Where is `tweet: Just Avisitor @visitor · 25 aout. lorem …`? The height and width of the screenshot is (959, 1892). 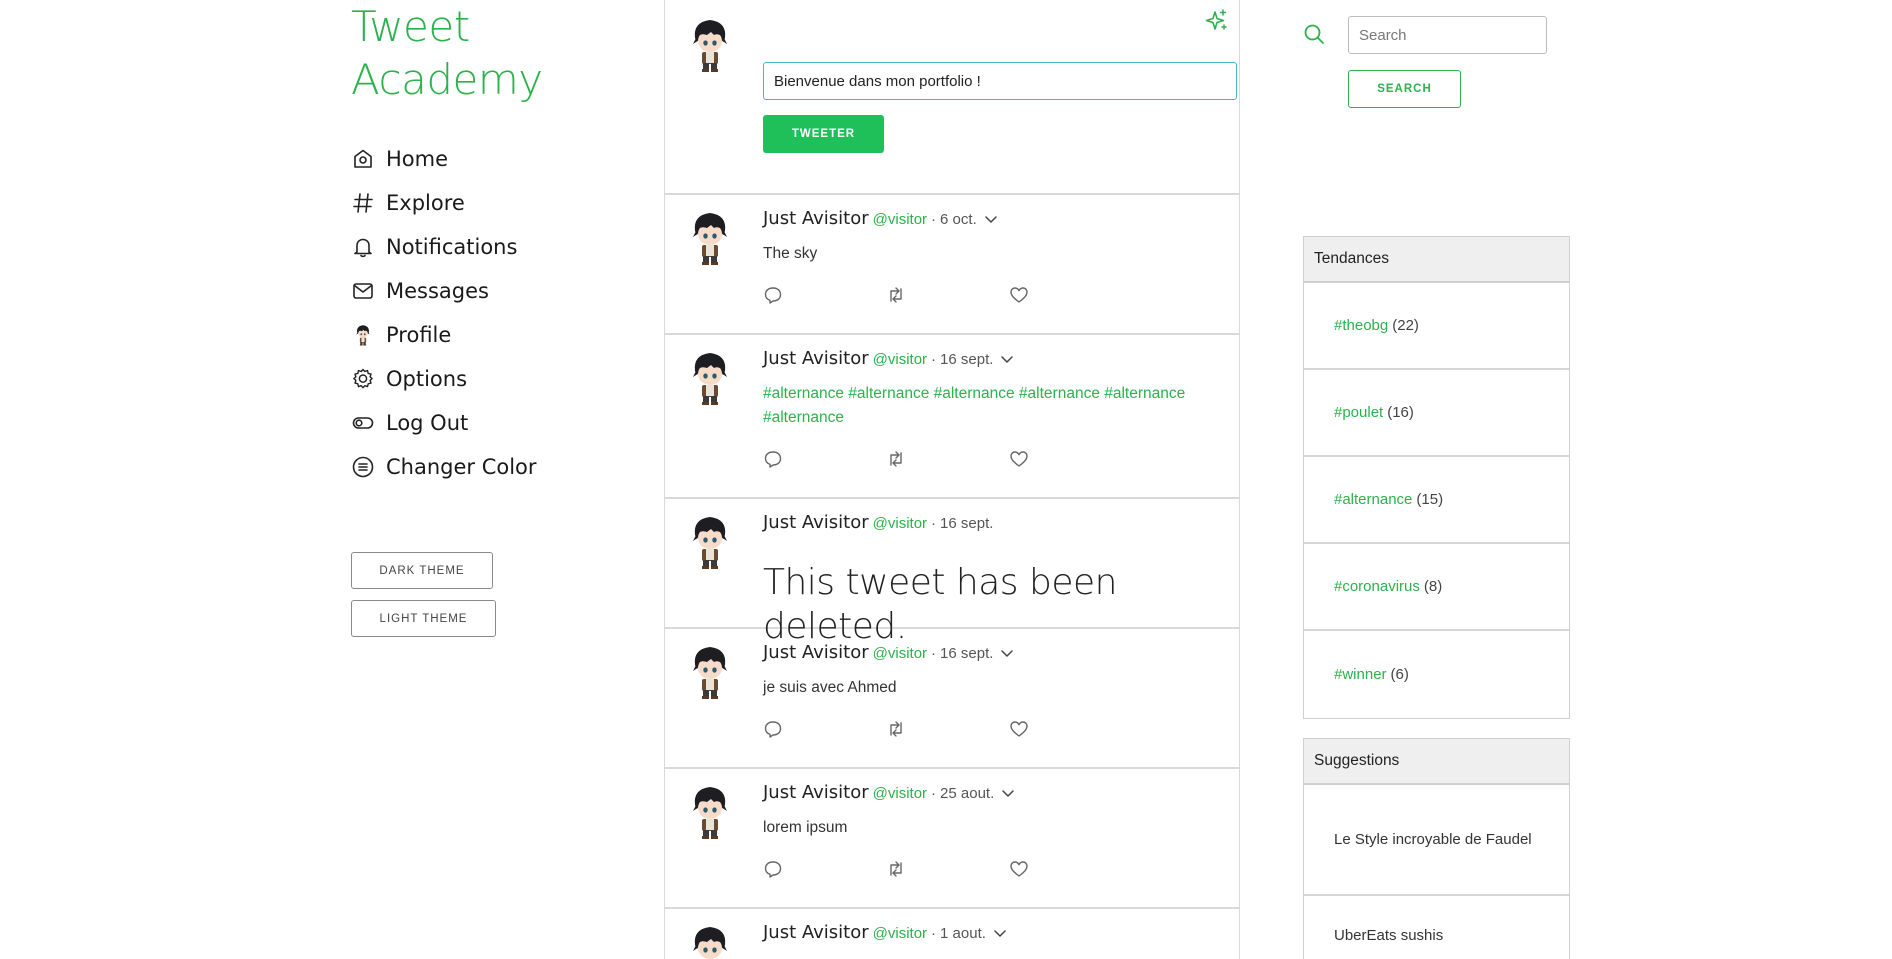 tweet: Just Avisitor @visitor · 25 aout. lorem … is located at coordinates (952, 839).